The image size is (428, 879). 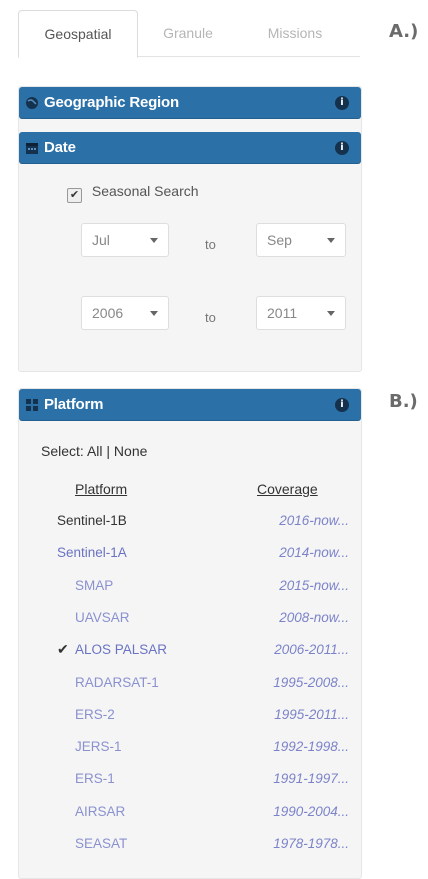 What do you see at coordinates (301, 240) in the screenshot?
I see `end-month-select: Sep` at bounding box center [301, 240].